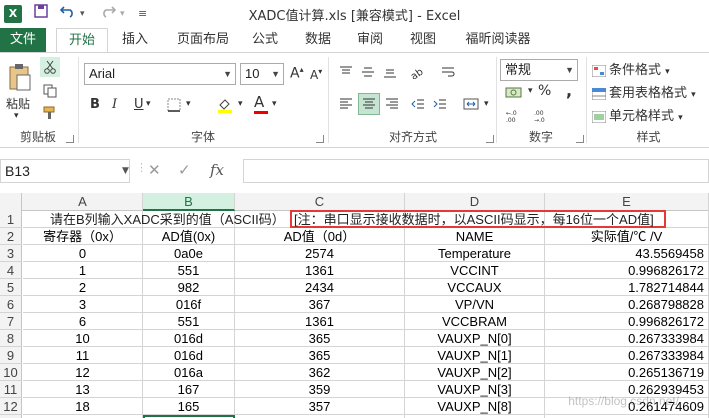 This screenshot has width=709, height=418. Describe the element at coordinates (50, 91) in the screenshot. I see `copy-icon` at that location.